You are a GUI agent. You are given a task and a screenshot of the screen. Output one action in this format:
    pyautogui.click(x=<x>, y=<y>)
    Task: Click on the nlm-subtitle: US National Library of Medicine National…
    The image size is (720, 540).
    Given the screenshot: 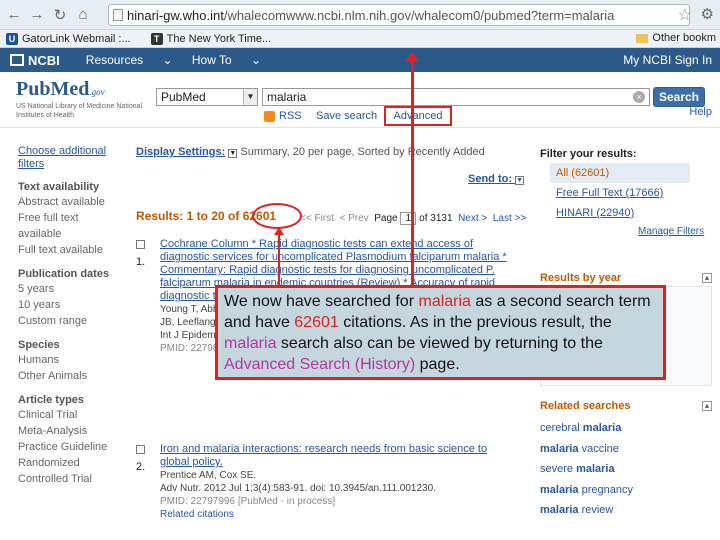 What is the action you would take?
    pyautogui.click(x=79, y=111)
    